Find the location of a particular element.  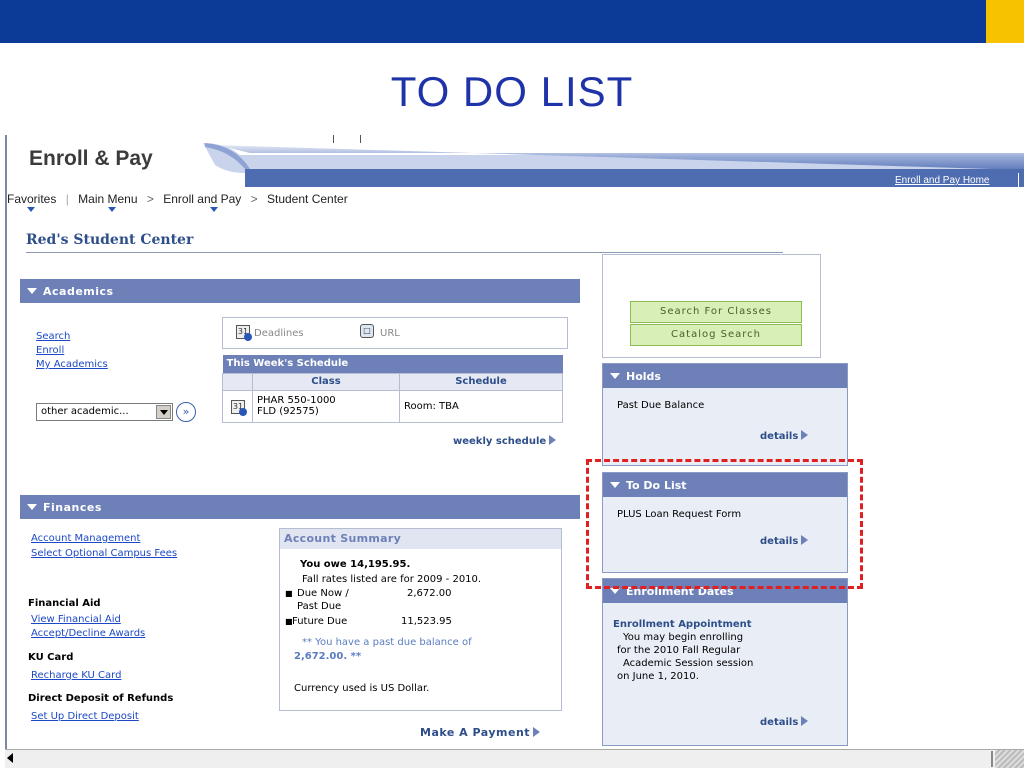

account-summary-header: Account Summary is located at coordinates (420, 539).